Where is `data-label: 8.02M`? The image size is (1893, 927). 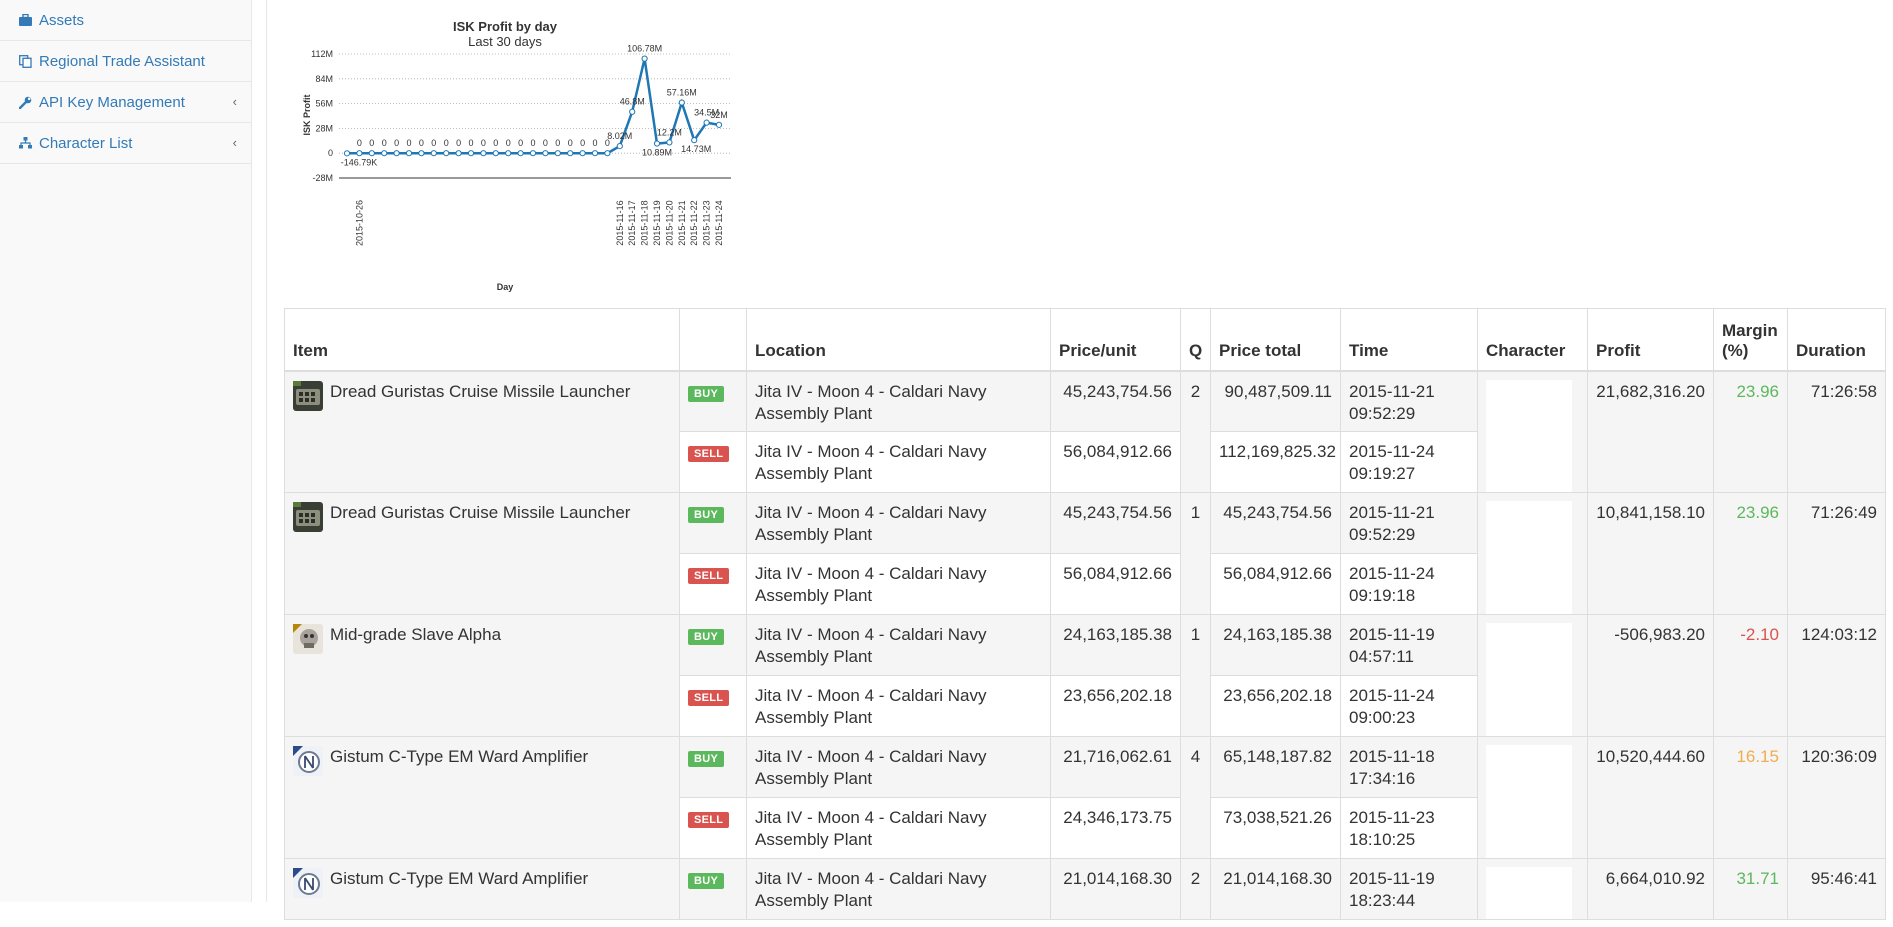 data-label: 8.02M is located at coordinates (619, 136).